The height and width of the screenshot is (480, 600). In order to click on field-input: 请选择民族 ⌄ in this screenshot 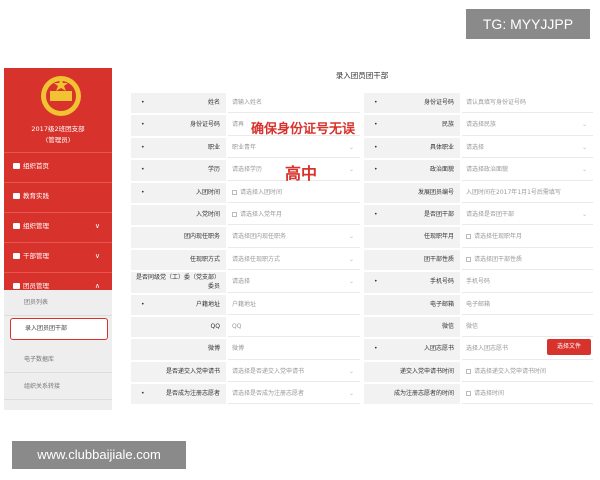, I will do `click(527, 125)`.